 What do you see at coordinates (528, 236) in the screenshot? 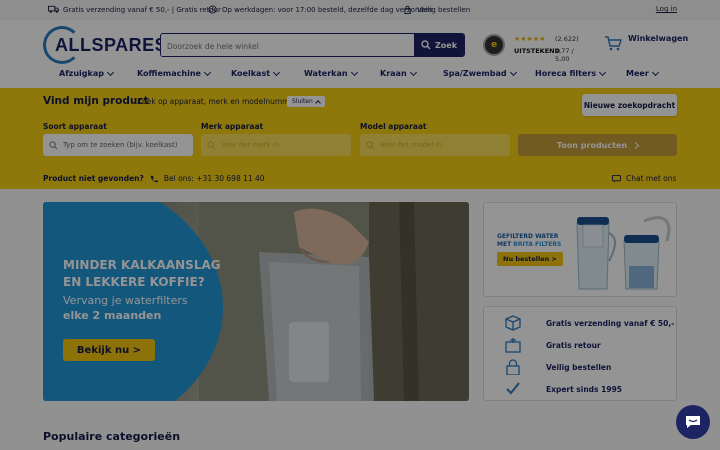
I see `brita-title-line1: GEFILTERD WATER` at bounding box center [528, 236].